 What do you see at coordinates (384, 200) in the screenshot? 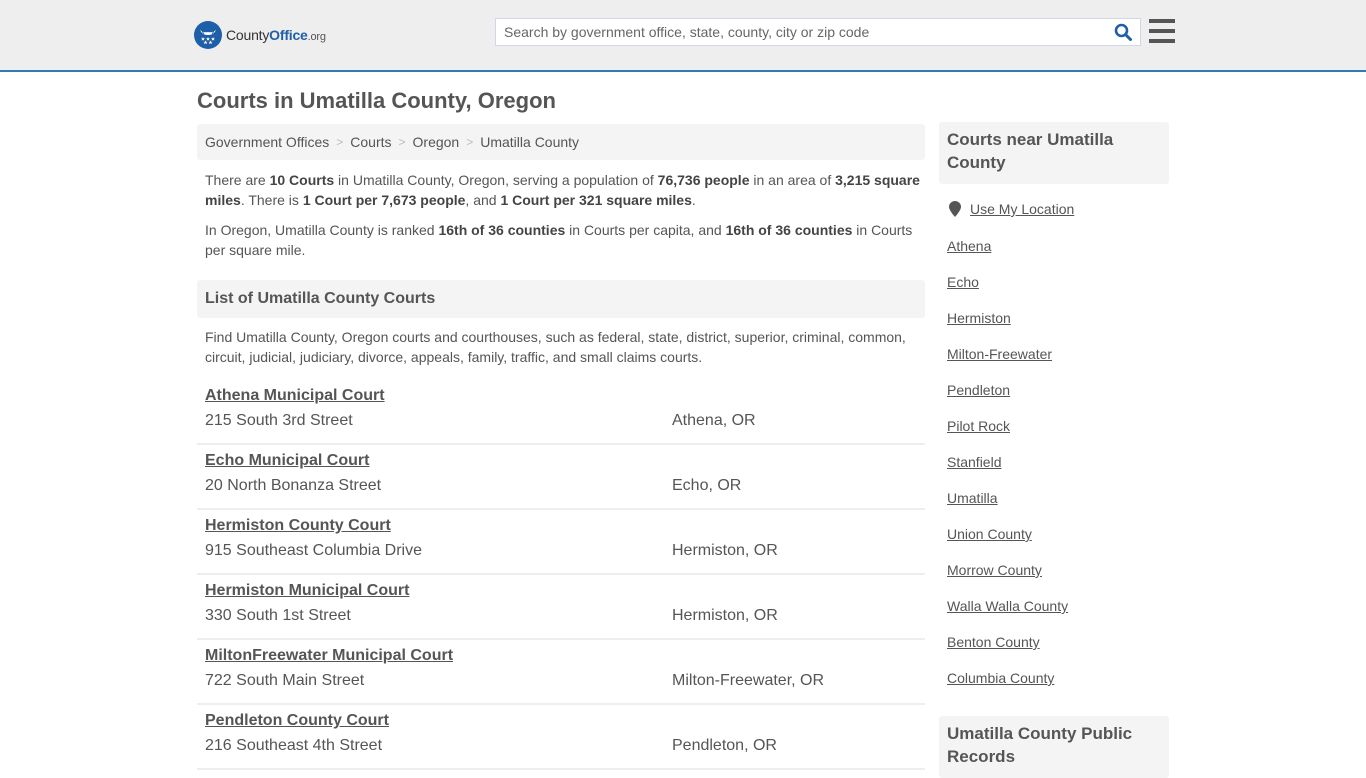
I see `courts-per-people: 1 Court per 7,673 people` at bounding box center [384, 200].